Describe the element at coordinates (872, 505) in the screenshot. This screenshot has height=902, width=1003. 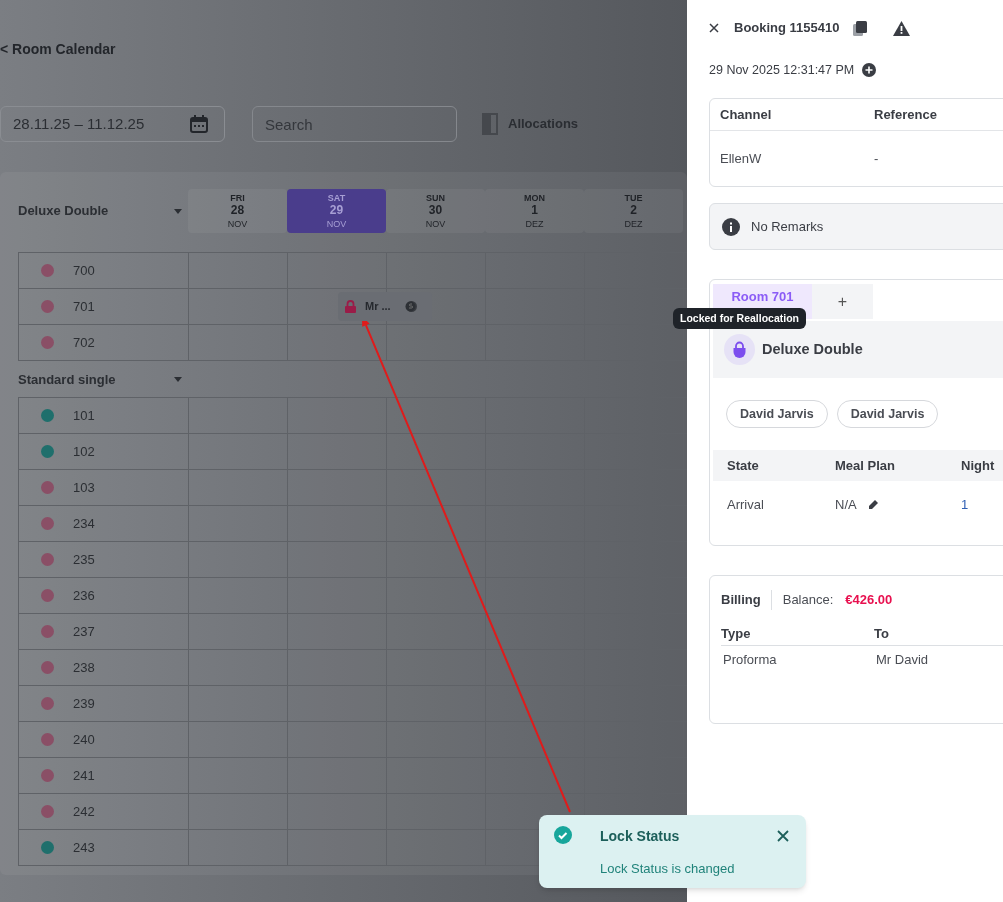
I see `pencil-icon` at that location.